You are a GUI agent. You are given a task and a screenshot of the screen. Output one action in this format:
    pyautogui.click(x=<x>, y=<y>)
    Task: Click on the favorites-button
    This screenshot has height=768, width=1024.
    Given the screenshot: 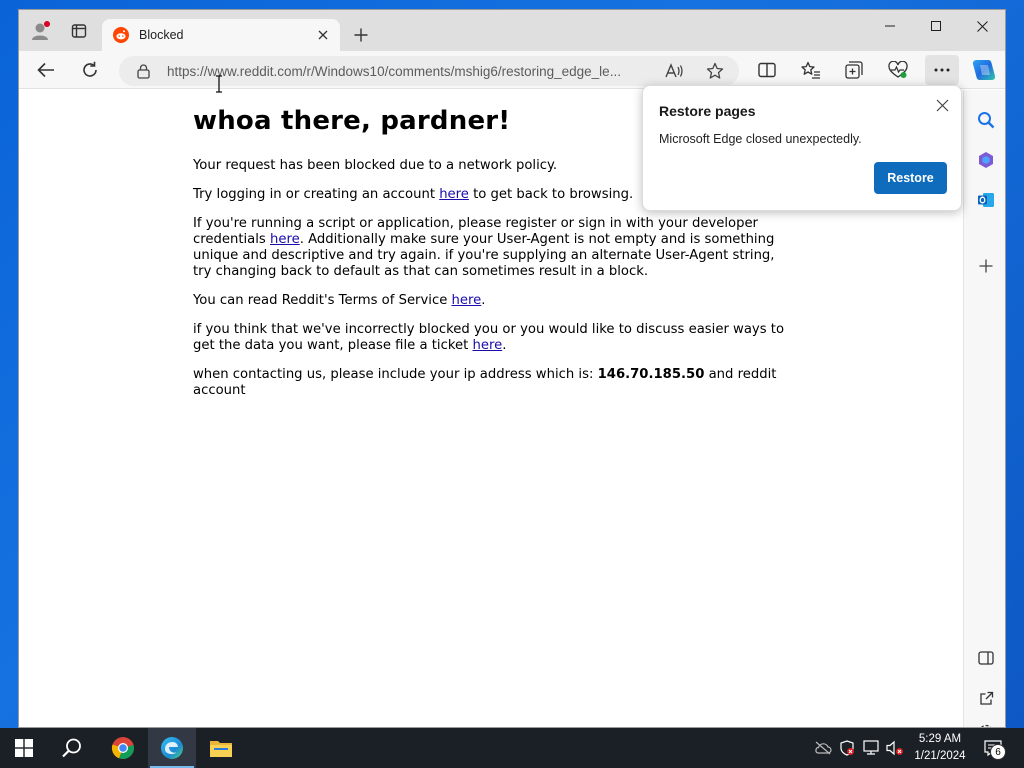 What is the action you would take?
    pyautogui.click(x=811, y=70)
    